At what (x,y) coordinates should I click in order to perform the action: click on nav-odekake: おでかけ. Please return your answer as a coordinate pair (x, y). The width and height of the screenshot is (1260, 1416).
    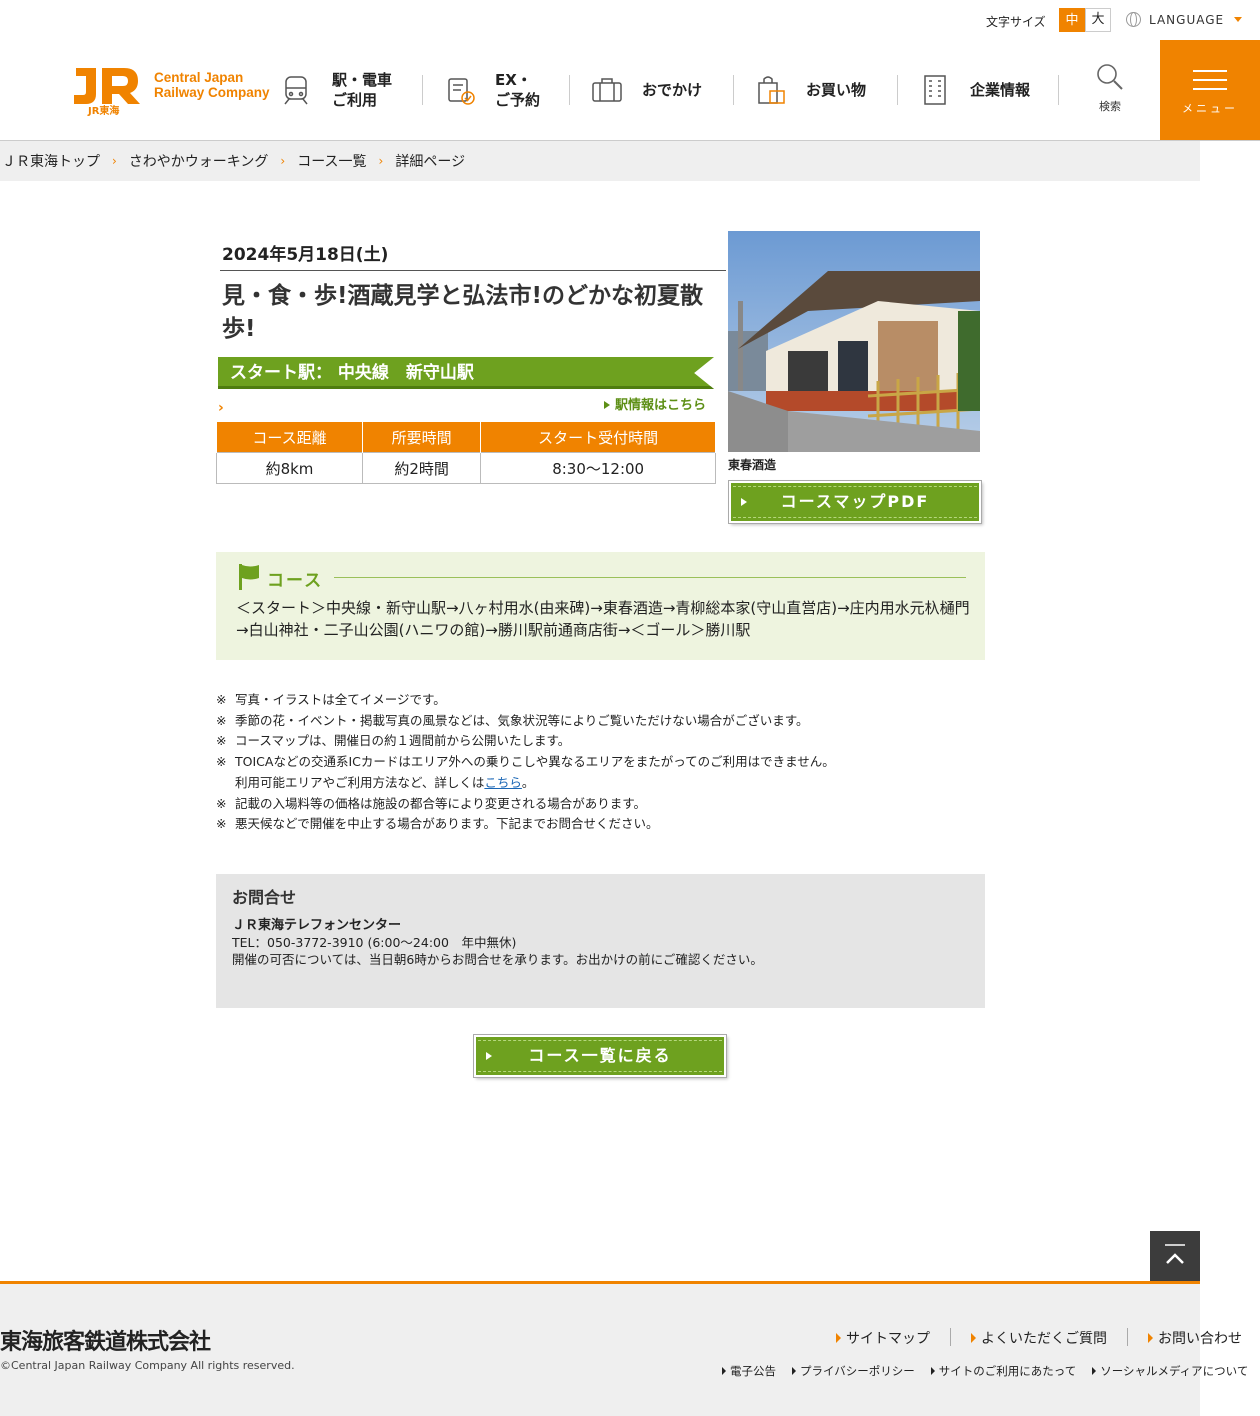
    Looking at the image, I should click on (651, 90).